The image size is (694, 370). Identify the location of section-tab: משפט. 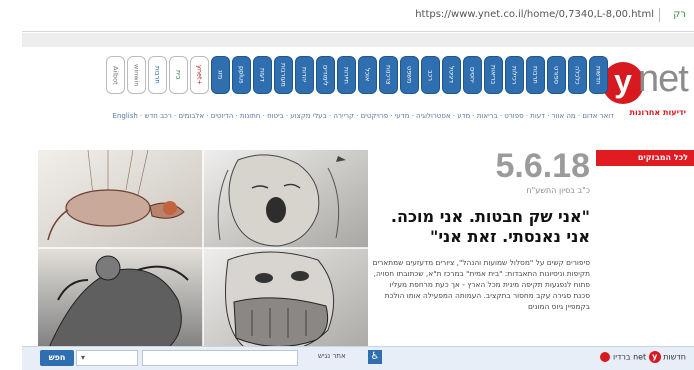
(409, 75).